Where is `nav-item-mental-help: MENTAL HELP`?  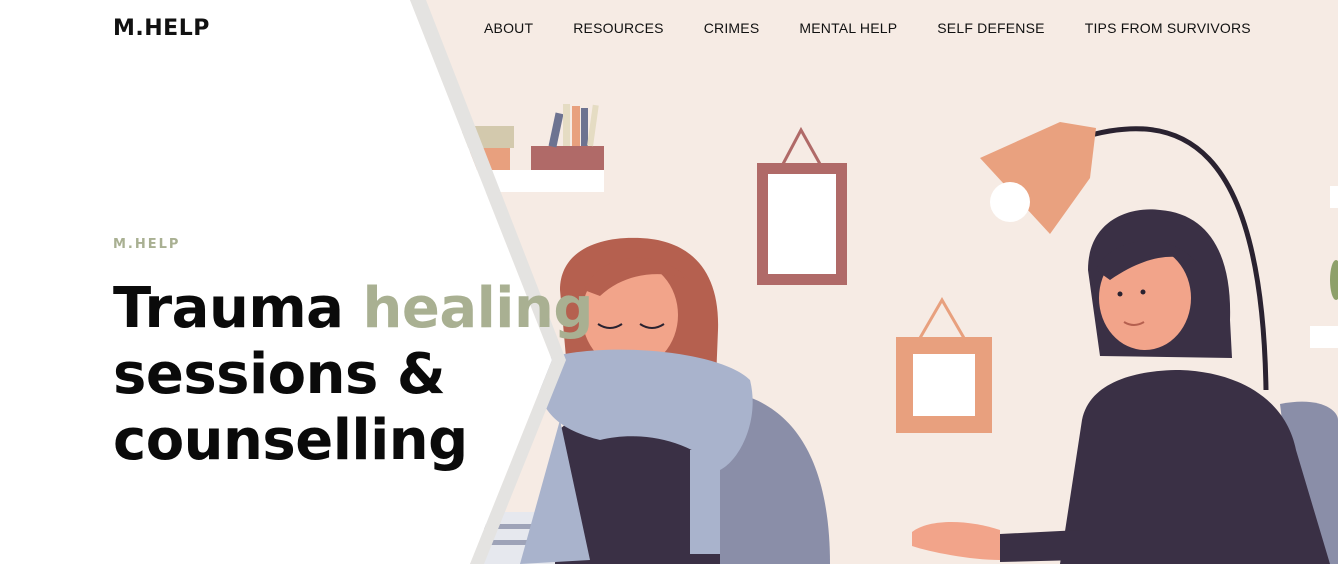 nav-item-mental-help: MENTAL HELP is located at coordinates (848, 28).